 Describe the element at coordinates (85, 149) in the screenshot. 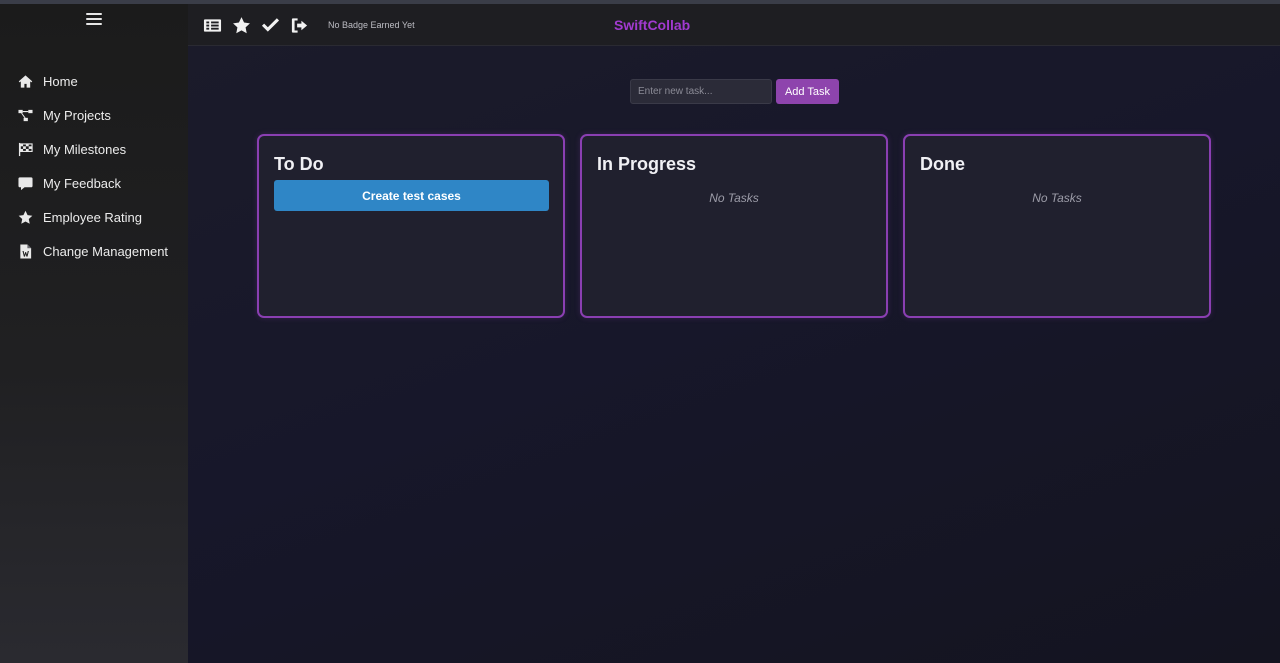

I see `sidebar-item-label: My Milestones` at that location.